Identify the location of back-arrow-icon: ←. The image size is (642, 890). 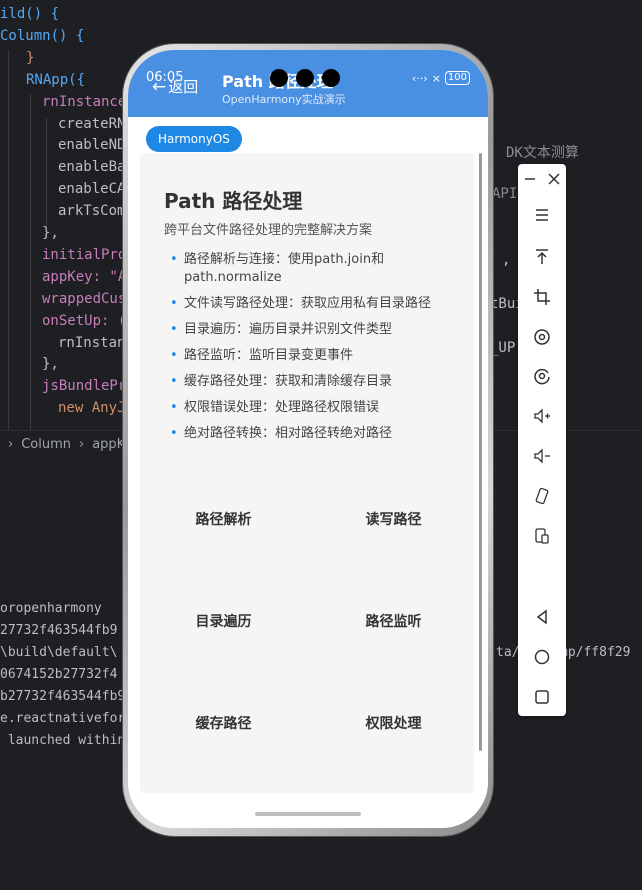
(159, 86).